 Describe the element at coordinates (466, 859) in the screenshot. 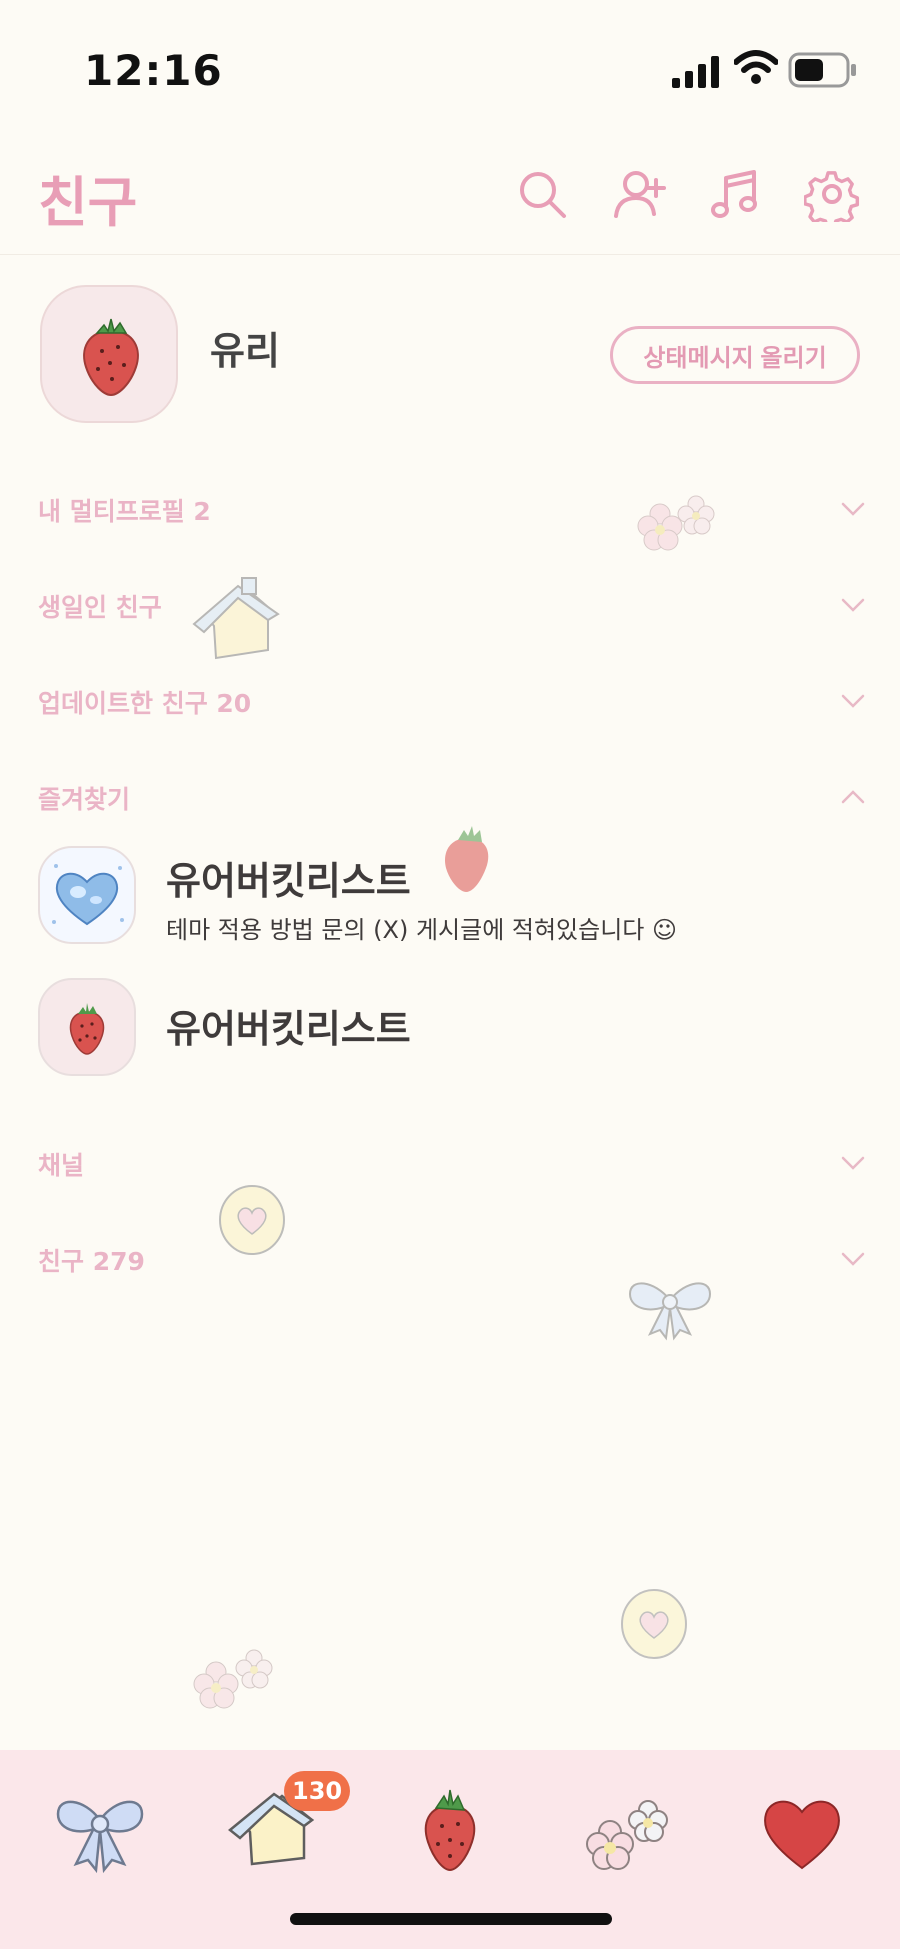

I see `strawberry-decoration-icon` at that location.